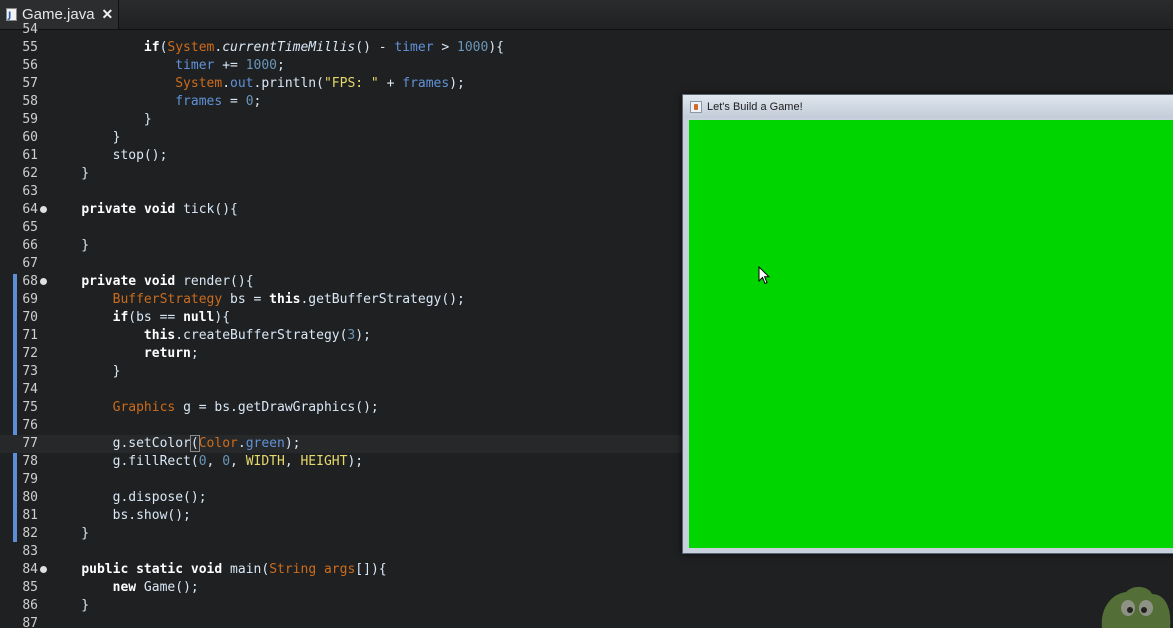 Image resolution: width=1173 pixels, height=628 pixels. What do you see at coordinates (755, 106) in the screenshot?
I see `game-window-title: Let's Build a Game!` at bounding box center [755, 106].